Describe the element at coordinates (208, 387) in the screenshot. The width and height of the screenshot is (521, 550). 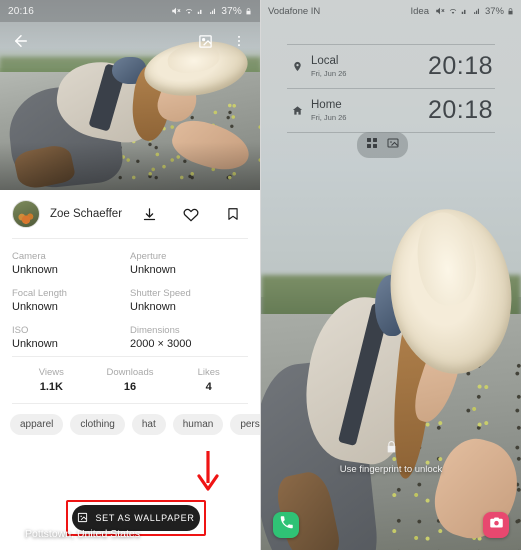
I see `stat-value: 4` at that location.